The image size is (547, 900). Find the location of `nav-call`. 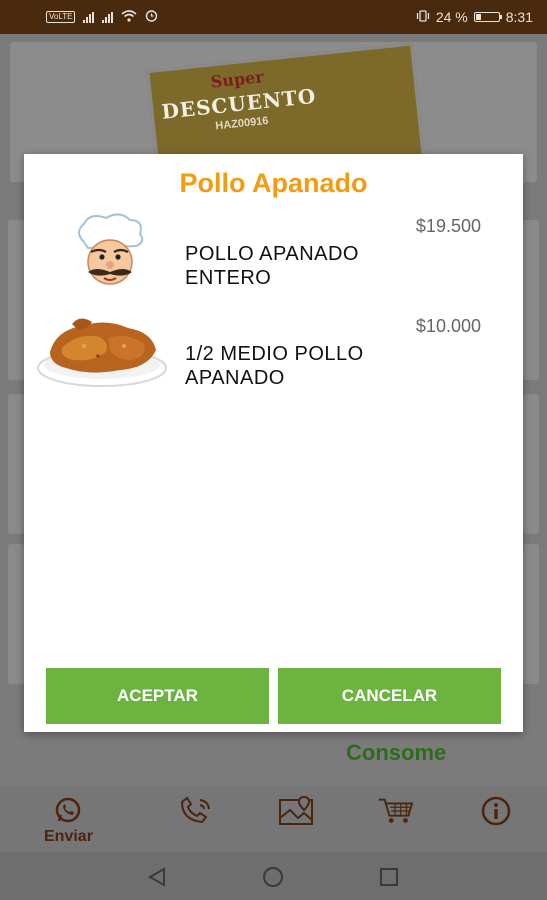

nav-call is located at coordinates (196, 811).